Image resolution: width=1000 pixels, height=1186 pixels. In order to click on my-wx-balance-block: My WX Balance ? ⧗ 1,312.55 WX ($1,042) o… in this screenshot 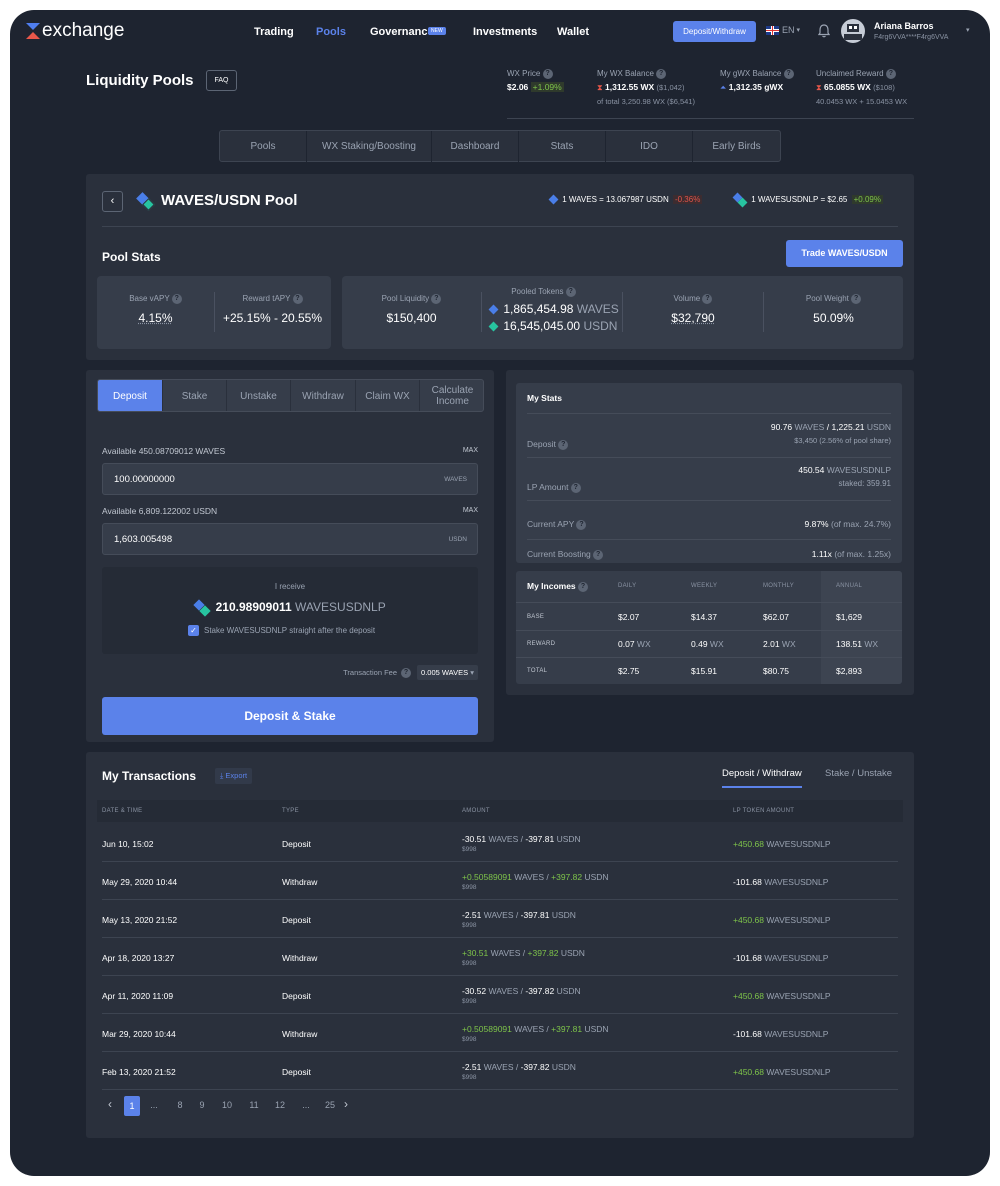, I will do `click(646, 87)`.